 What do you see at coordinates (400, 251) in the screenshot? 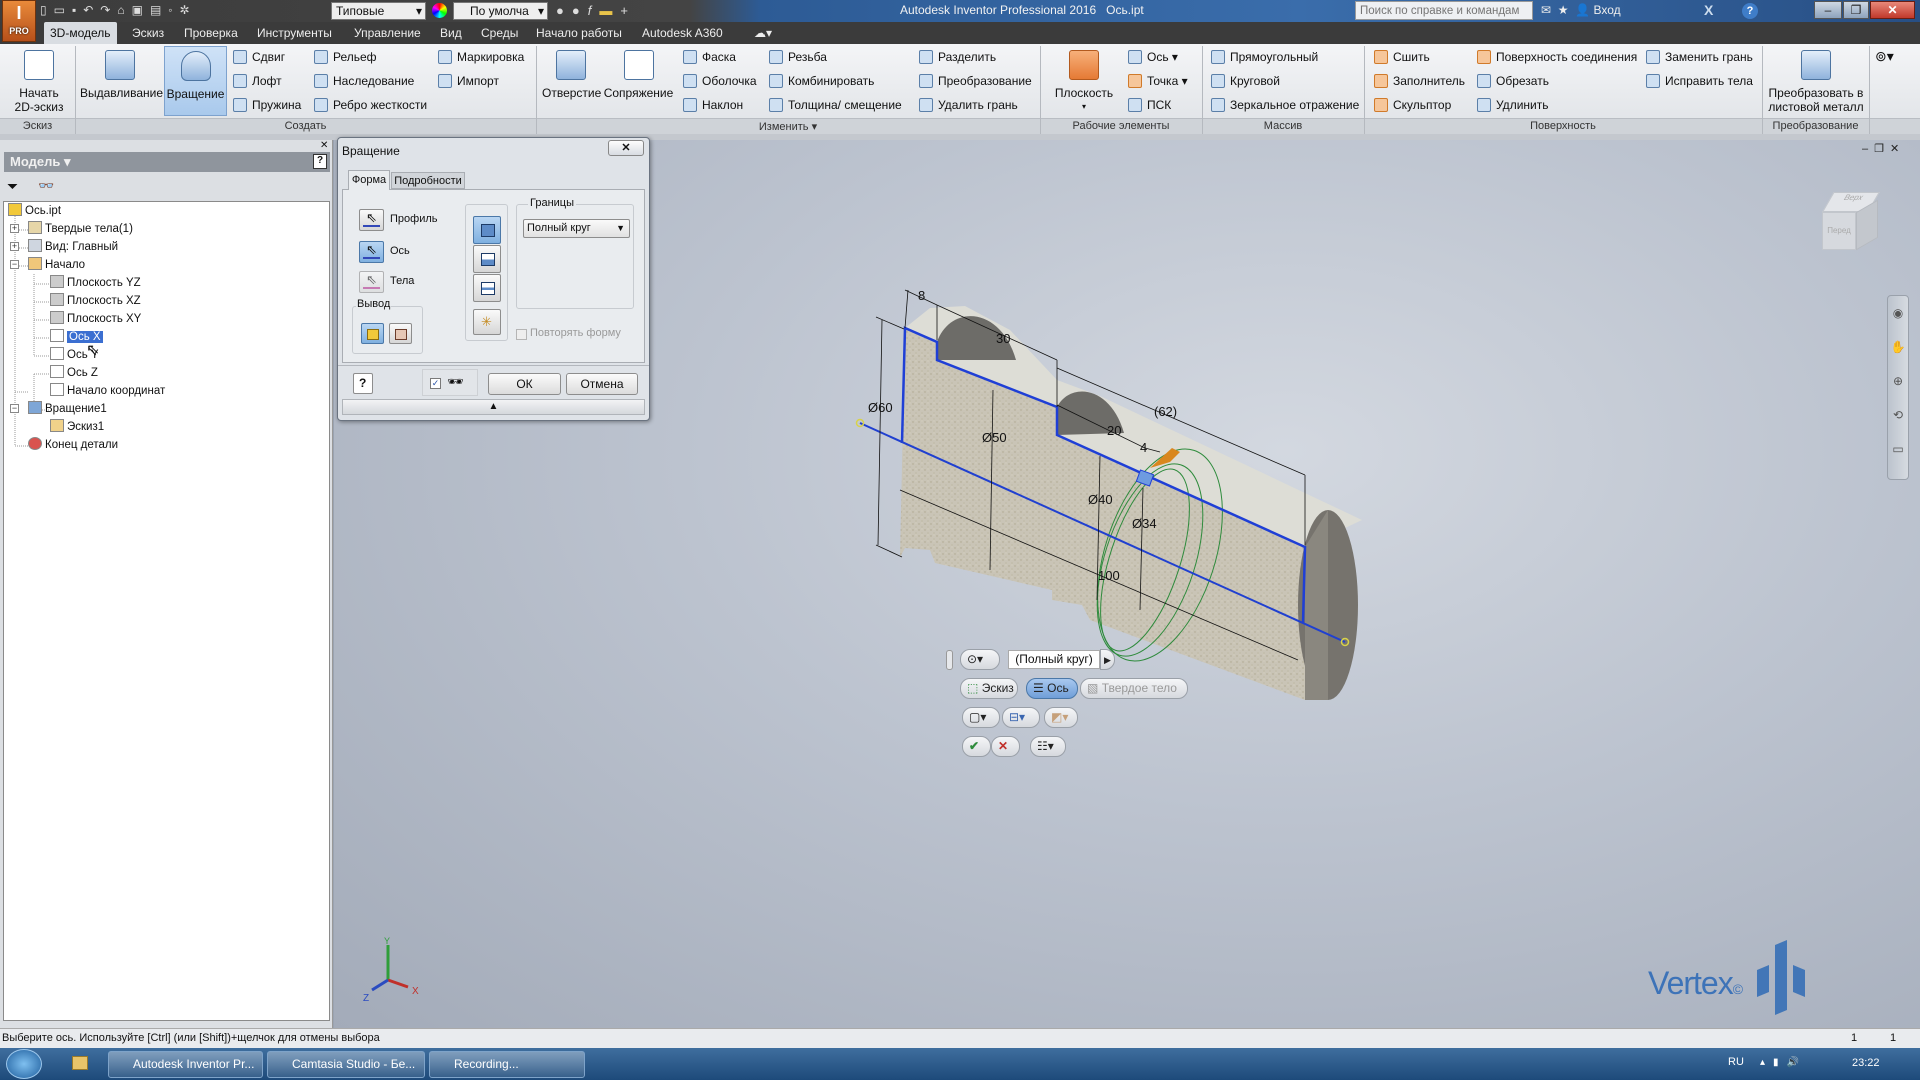
I see `axis-label: Ось` at bounding box center [400, 251].